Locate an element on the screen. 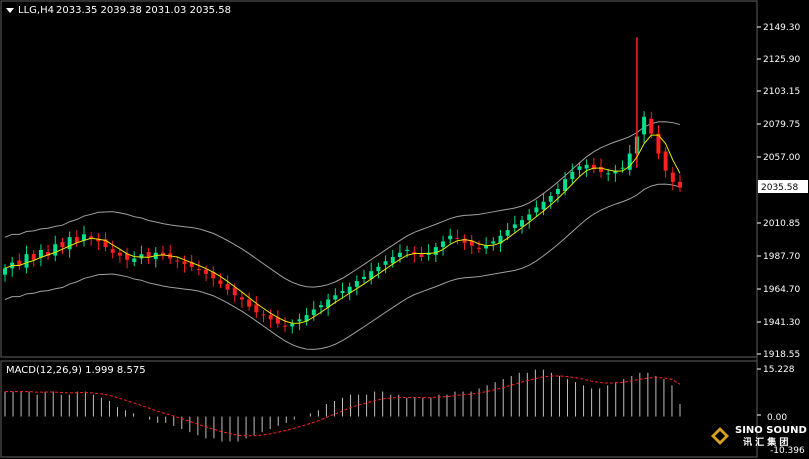 The width and height of the screenshot is (809, 459). ohlc-label: 2033.35 2039.38 2031.03 2035.58 is located at coordinates (143, 10).